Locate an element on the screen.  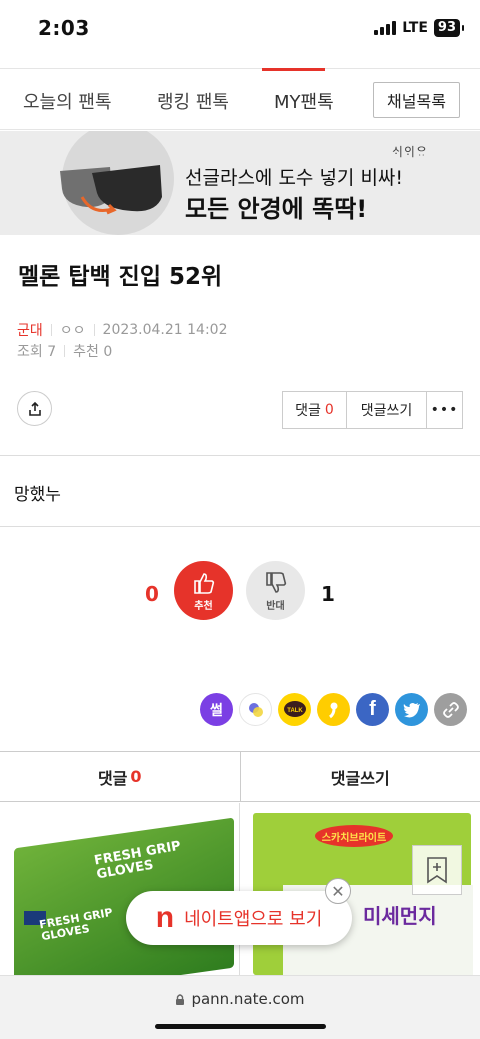
channel-list-button: 채널목록 is located at coordinates (416, 100).